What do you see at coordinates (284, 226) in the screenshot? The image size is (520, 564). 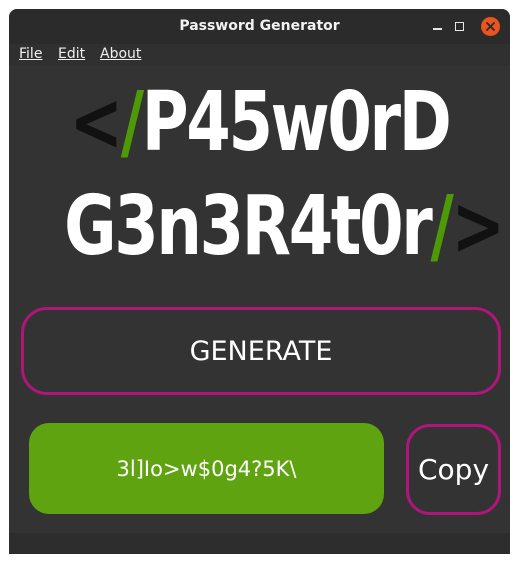 I see `logo-line-2: G3n3R4t0r/>` at bounding box center [284, 226].